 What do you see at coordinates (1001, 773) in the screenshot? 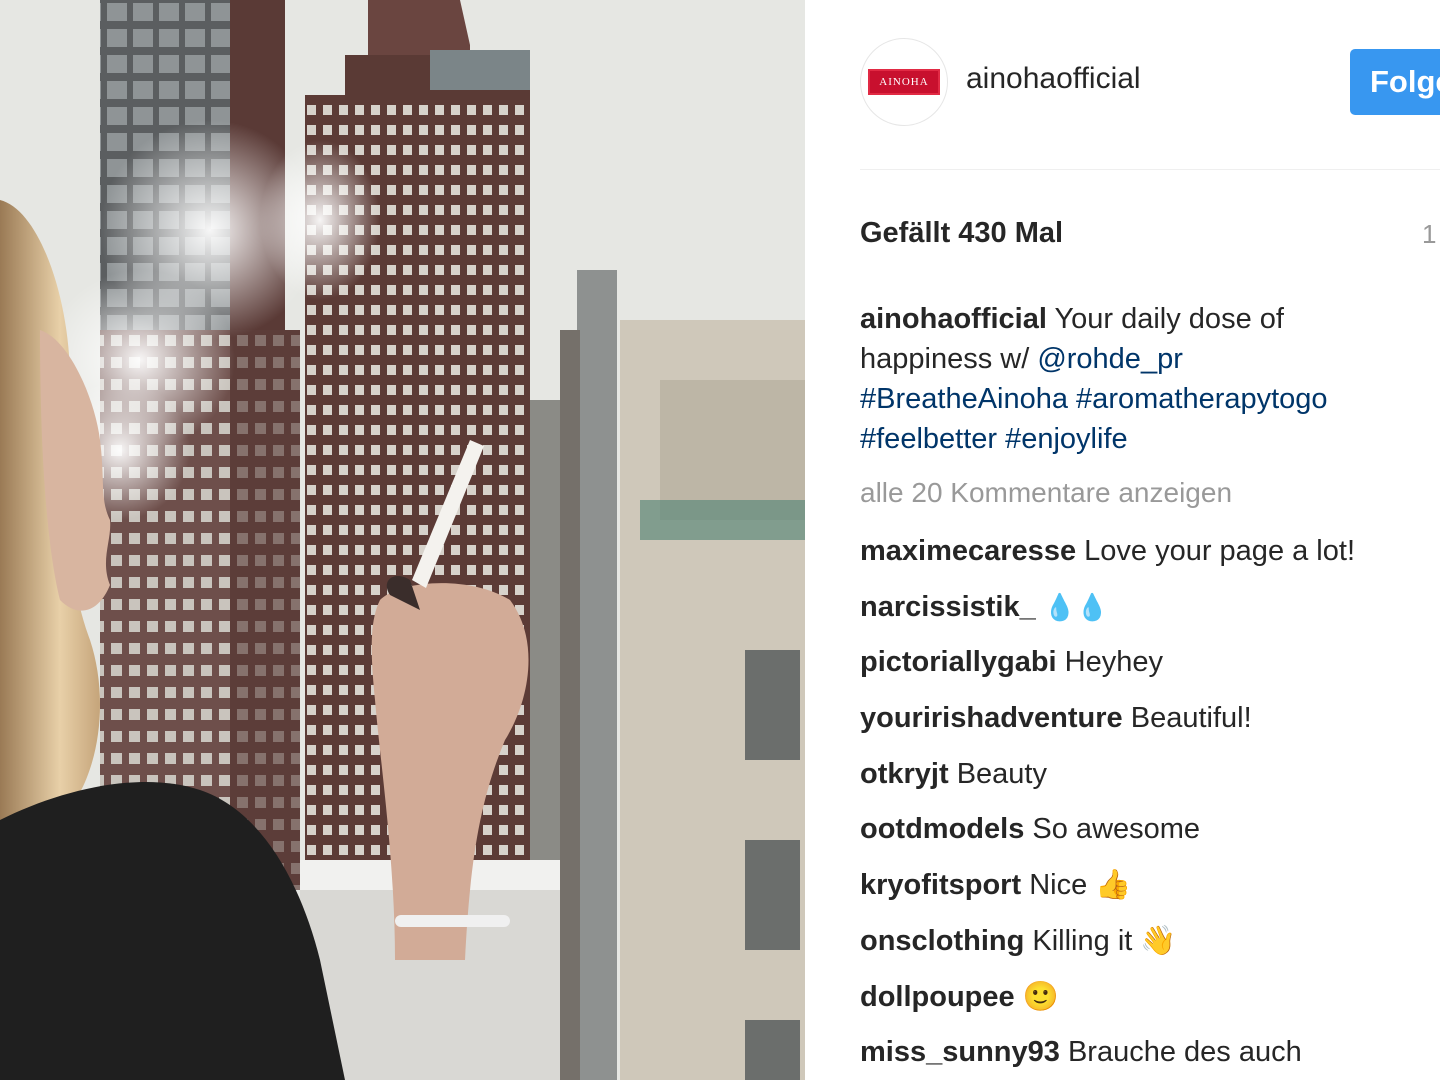
I see `comment-text: Beauty` at bounding box center [1001, 773].